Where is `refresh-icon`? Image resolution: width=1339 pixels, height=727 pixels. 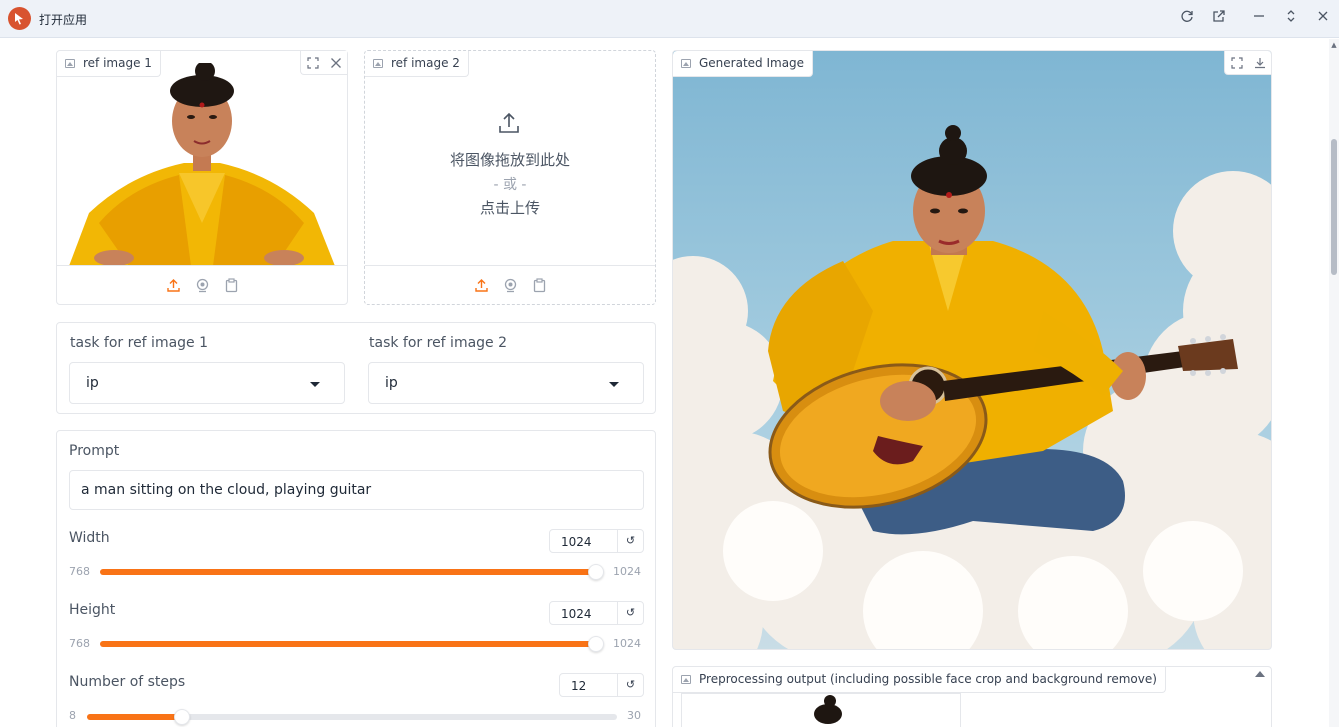
refresh-icon is located at coordinates (1187, 19).